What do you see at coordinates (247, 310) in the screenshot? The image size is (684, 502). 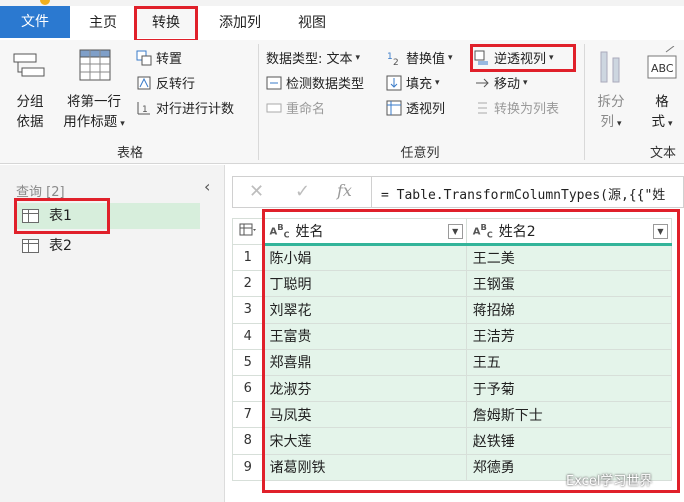 I see `row-number: 3` at bounding box center [247, 310].